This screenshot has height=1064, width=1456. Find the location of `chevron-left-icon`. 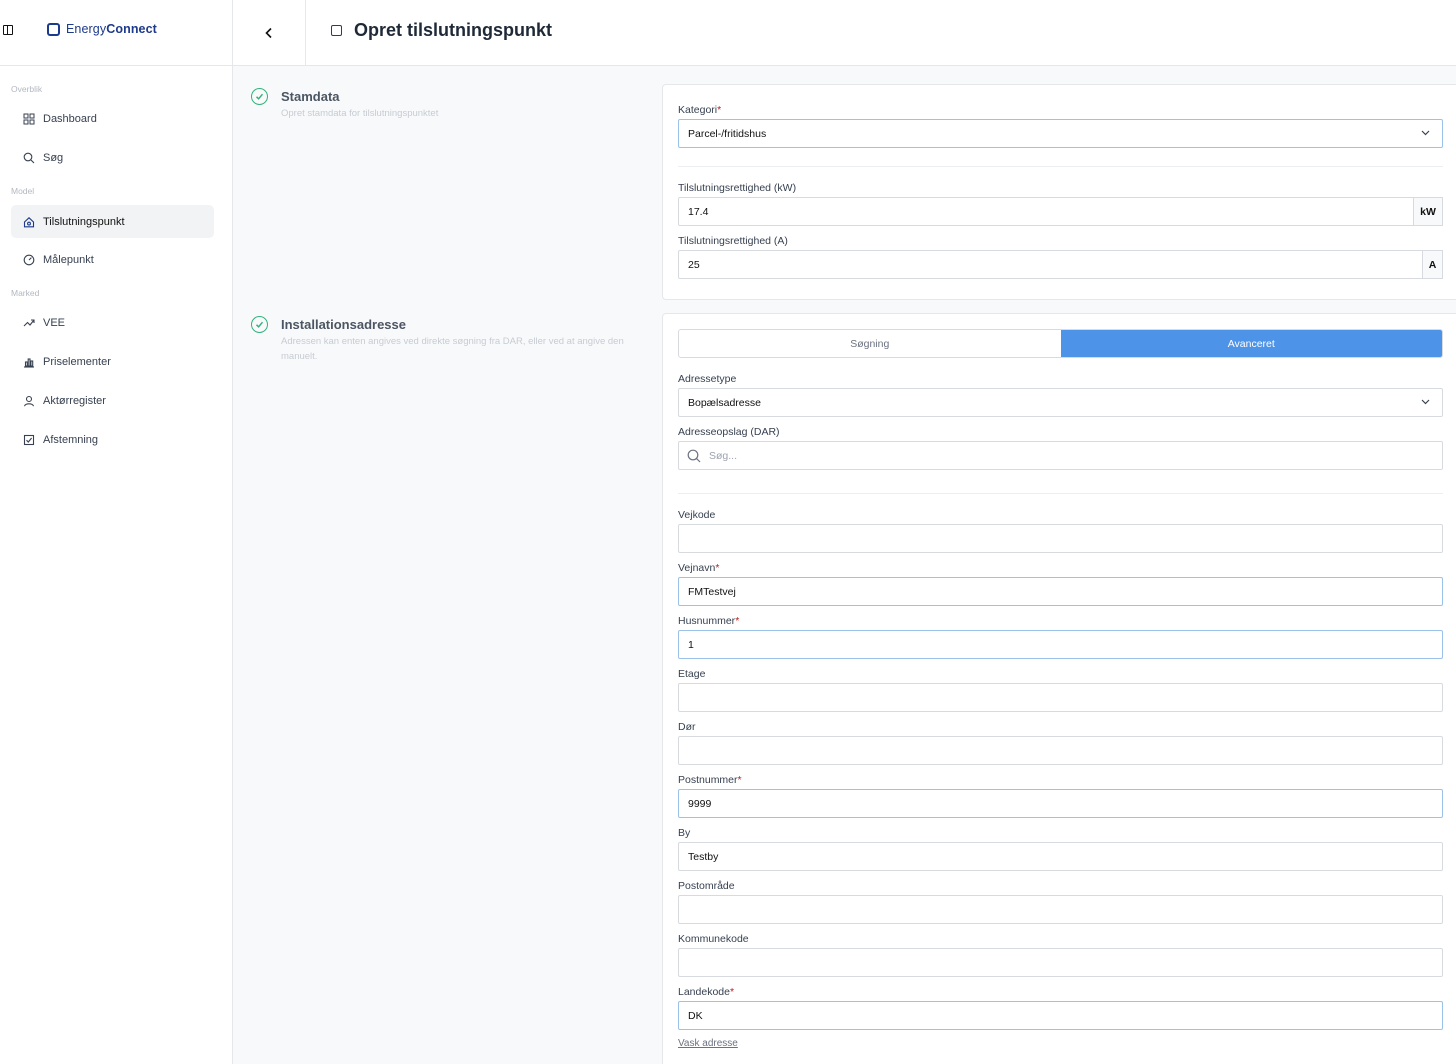

chevron-left-icon is located at coordinates (268, 33).